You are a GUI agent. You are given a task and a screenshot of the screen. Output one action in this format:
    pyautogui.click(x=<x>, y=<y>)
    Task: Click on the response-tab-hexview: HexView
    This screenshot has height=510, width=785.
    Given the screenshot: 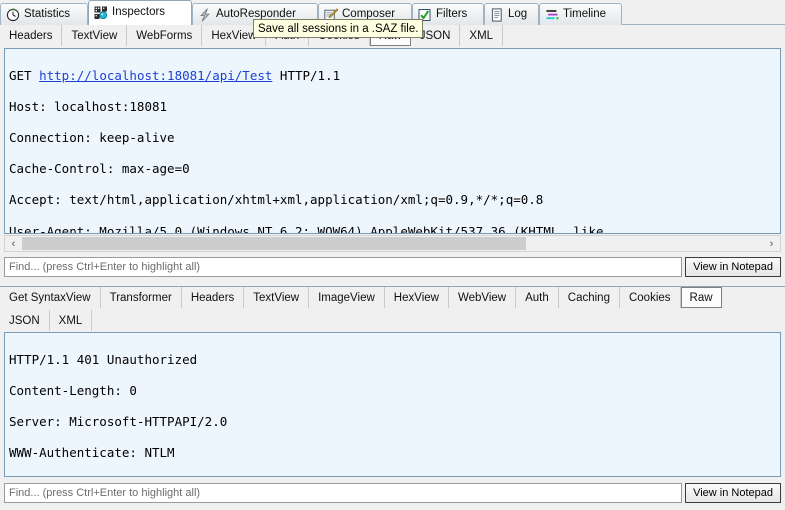 What is the action you would take?
    pyautogui.click(x=417, y=297)
    